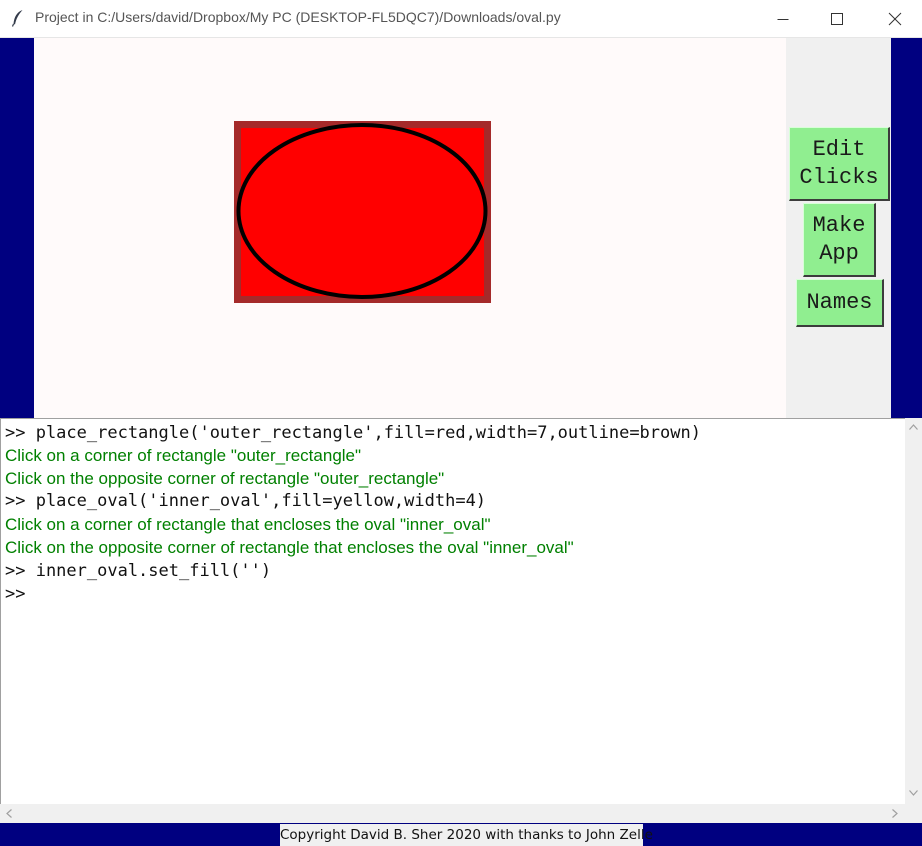  What do you see at coordinates (839, 225) in the screenshot?
I see `make-app-label-line1: Make` at bounding box center [839, 225].